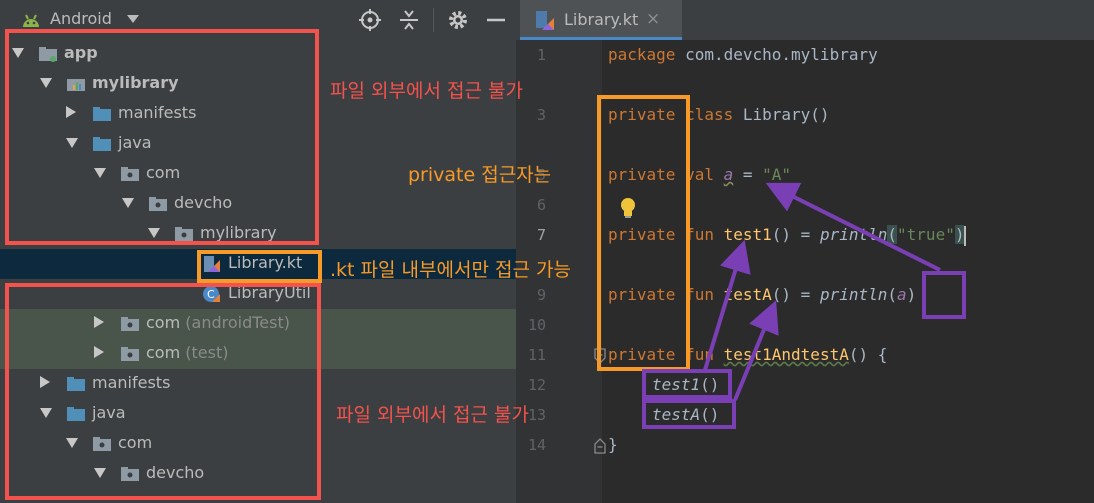 The image size is (1094, 503). I want to click on code-text: }, so click(613, 444).